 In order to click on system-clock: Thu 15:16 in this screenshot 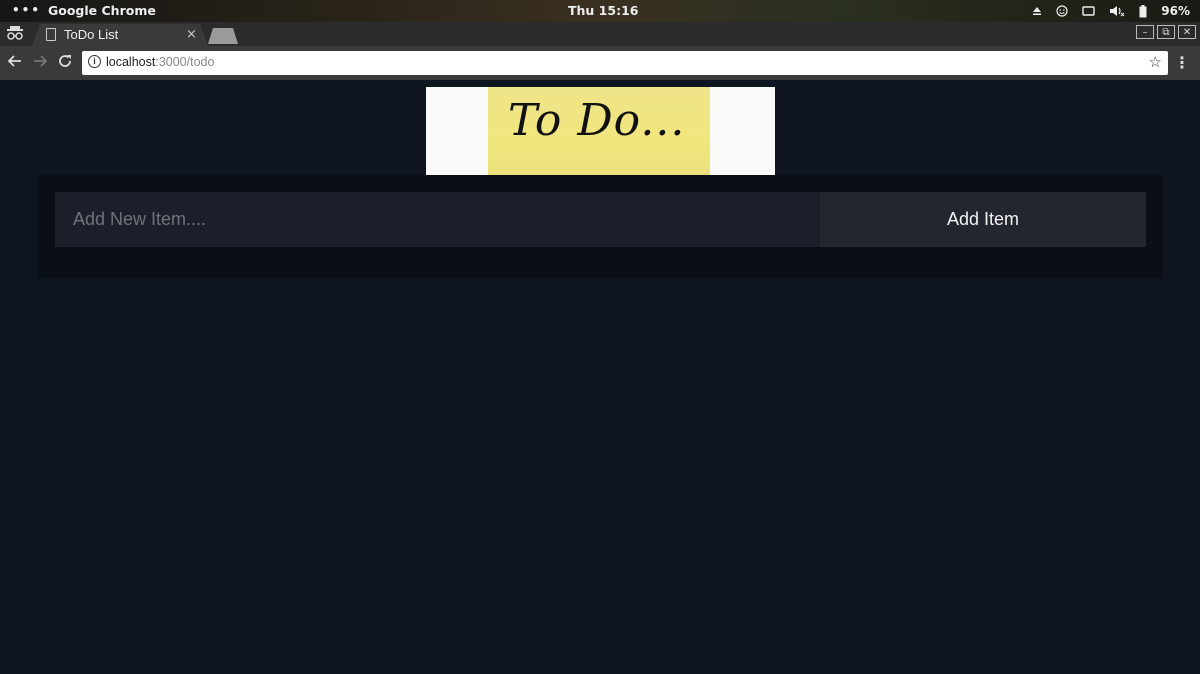, I will do `click(603, 10)`.